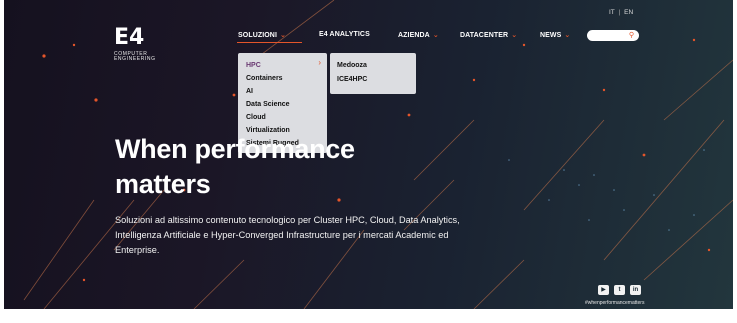  Describe the element at coordinates (135, 59) in the screenshot. I see `logo-subtitle-2: ENGINEERING` at that location.